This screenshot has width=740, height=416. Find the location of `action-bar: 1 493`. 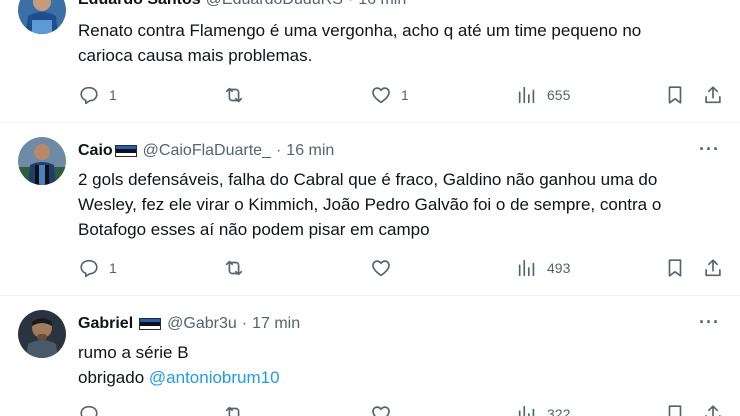

action-bar: 1 493 is located at coordinates (403, 269).